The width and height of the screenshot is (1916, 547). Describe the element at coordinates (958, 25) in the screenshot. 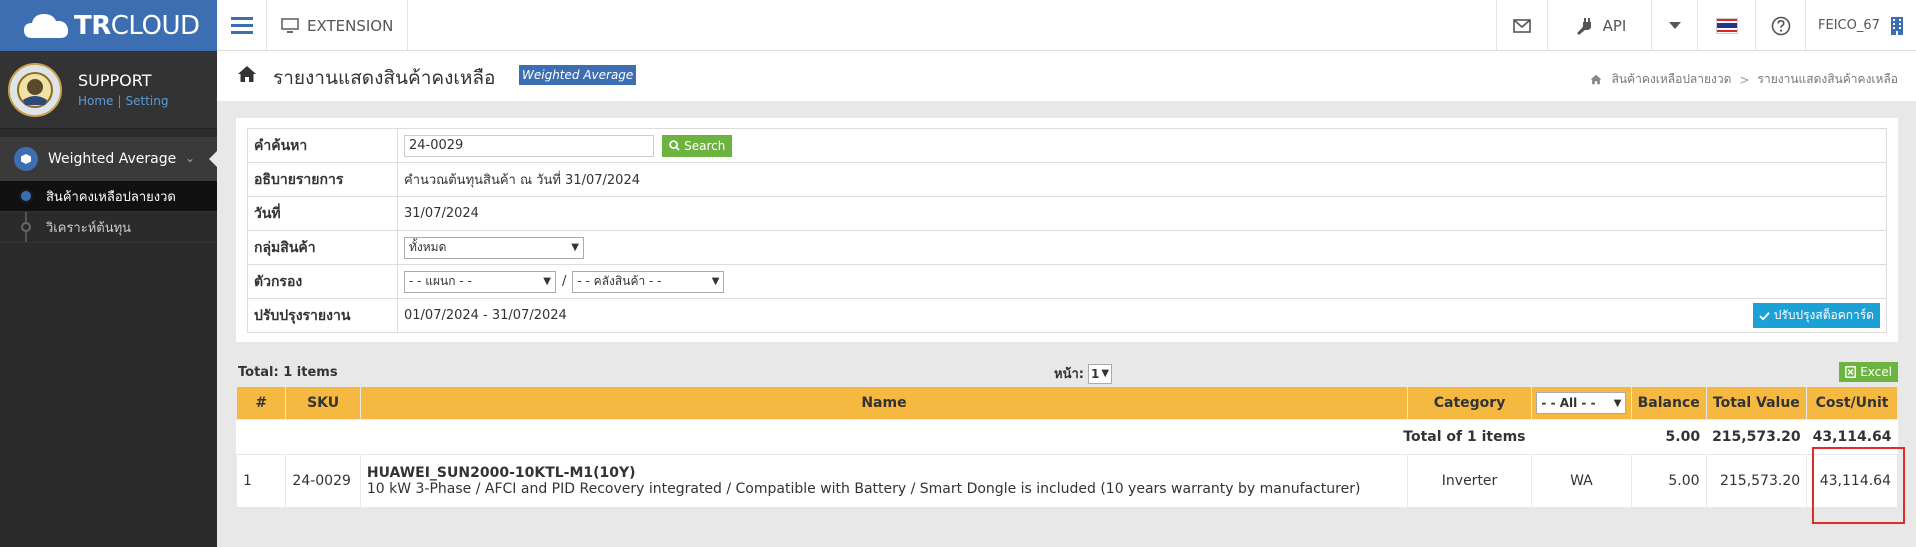

I see `top-header: TRCLOUD EXTENSION API FEICO_67` at that location.